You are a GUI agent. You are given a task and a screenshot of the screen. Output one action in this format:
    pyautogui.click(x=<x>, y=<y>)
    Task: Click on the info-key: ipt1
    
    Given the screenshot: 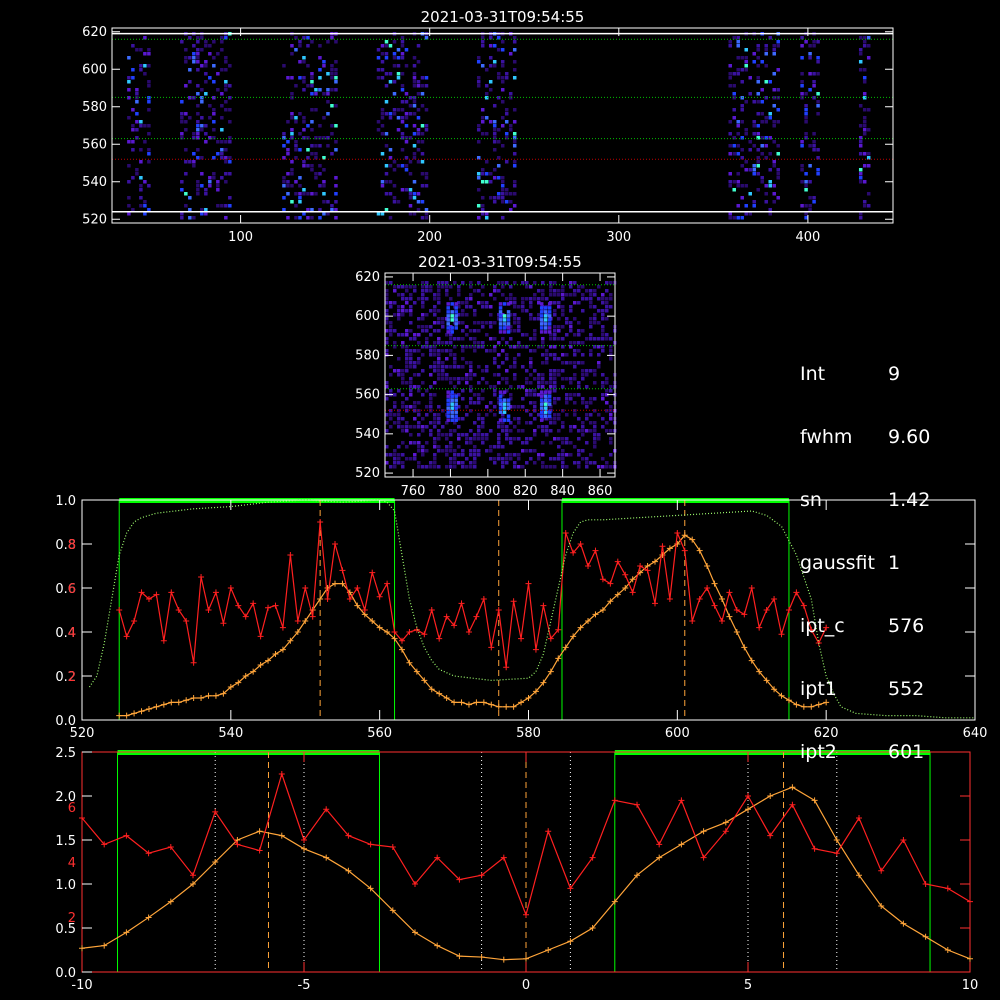 What is the action you would take?
    pyautogui.click(x=818, y=689)
    